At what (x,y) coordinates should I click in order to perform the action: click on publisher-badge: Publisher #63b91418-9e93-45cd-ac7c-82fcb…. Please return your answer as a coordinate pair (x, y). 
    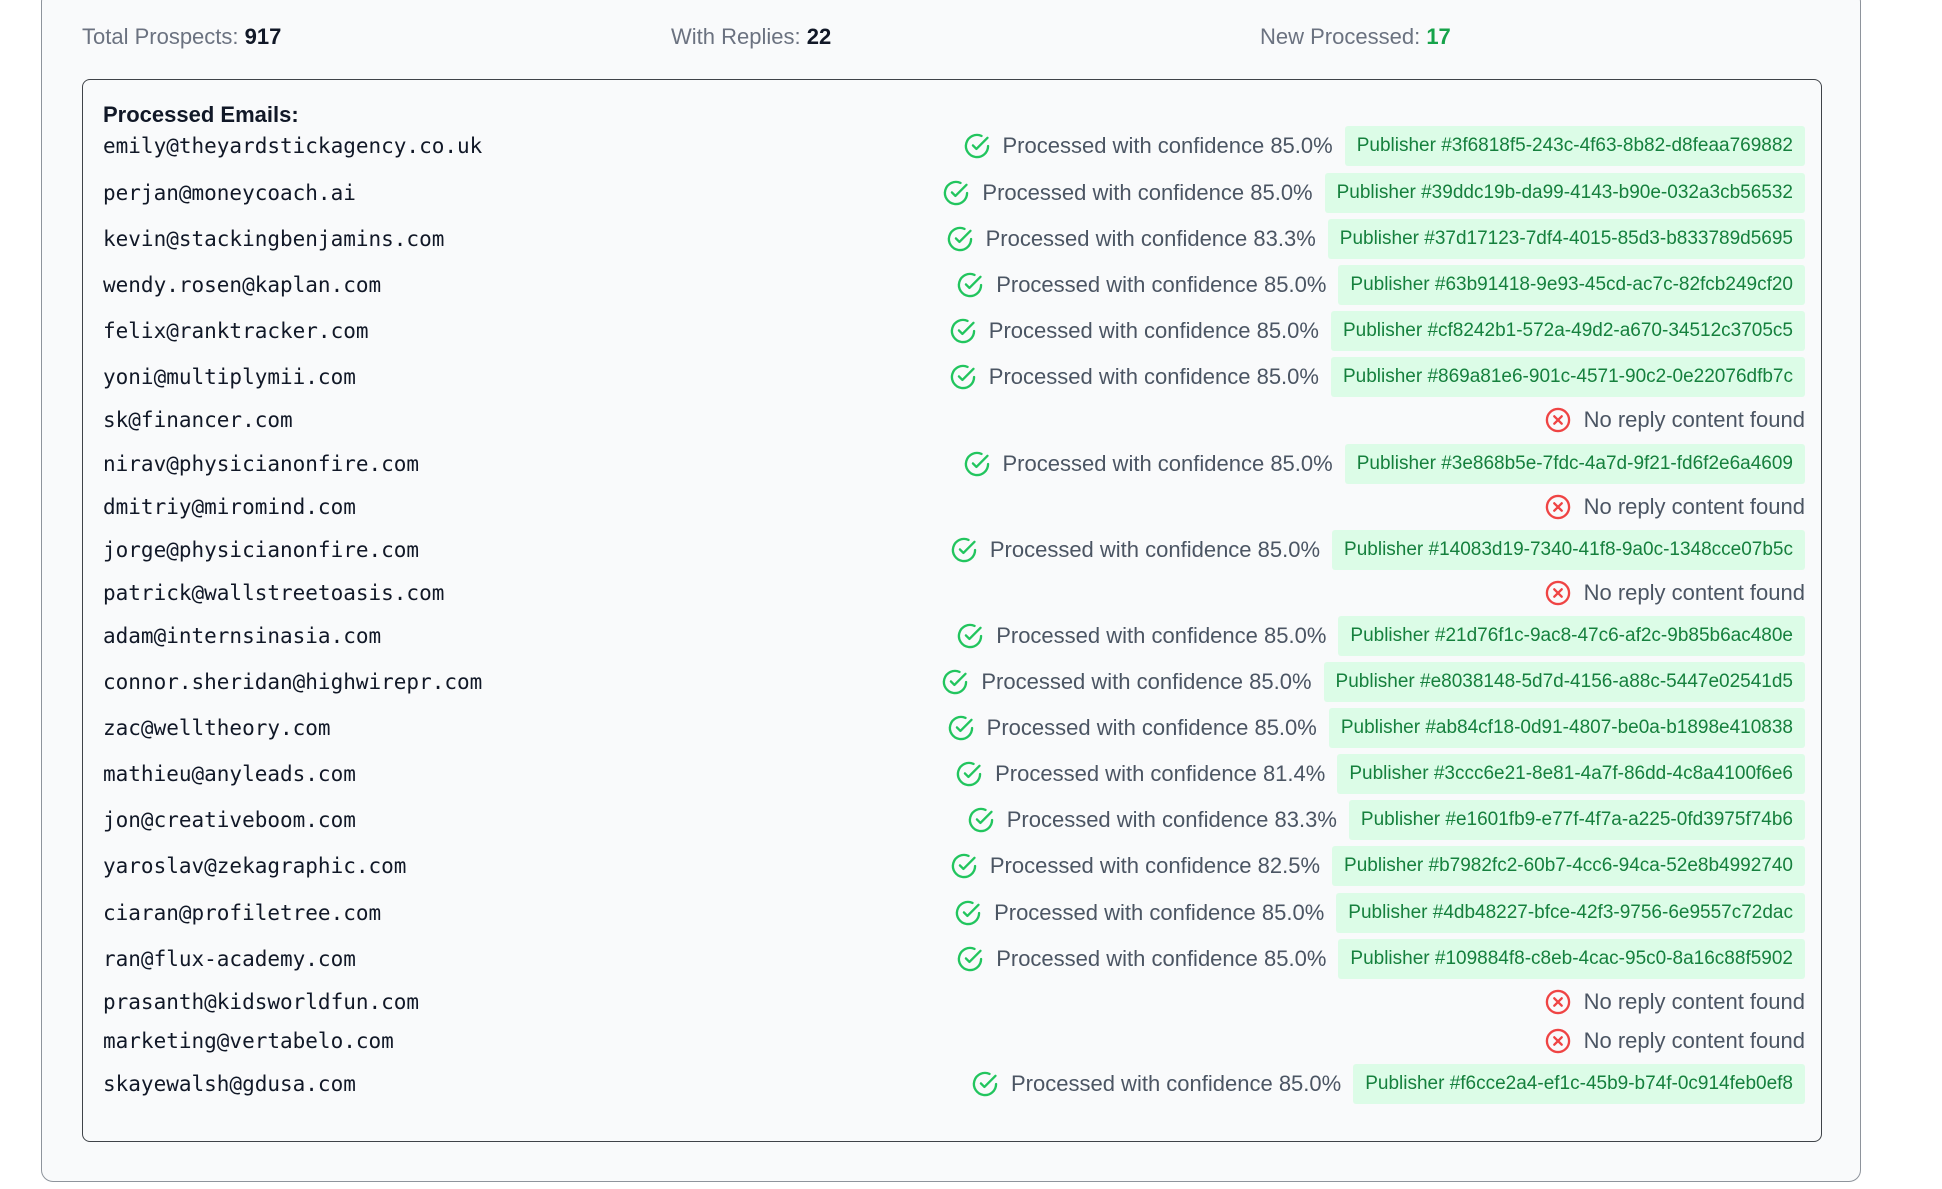
    Looking at the image, I should click on (1571, 285).